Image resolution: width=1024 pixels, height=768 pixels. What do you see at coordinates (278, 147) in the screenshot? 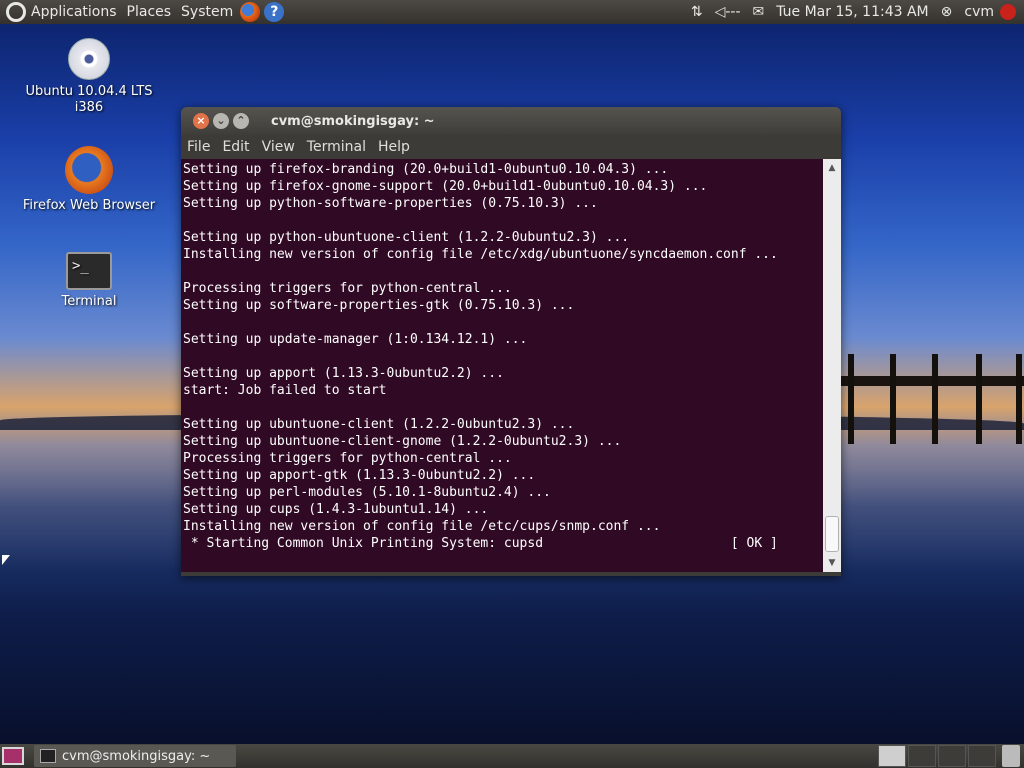
I see `menu-view: View` at bounding box center [278, 147].